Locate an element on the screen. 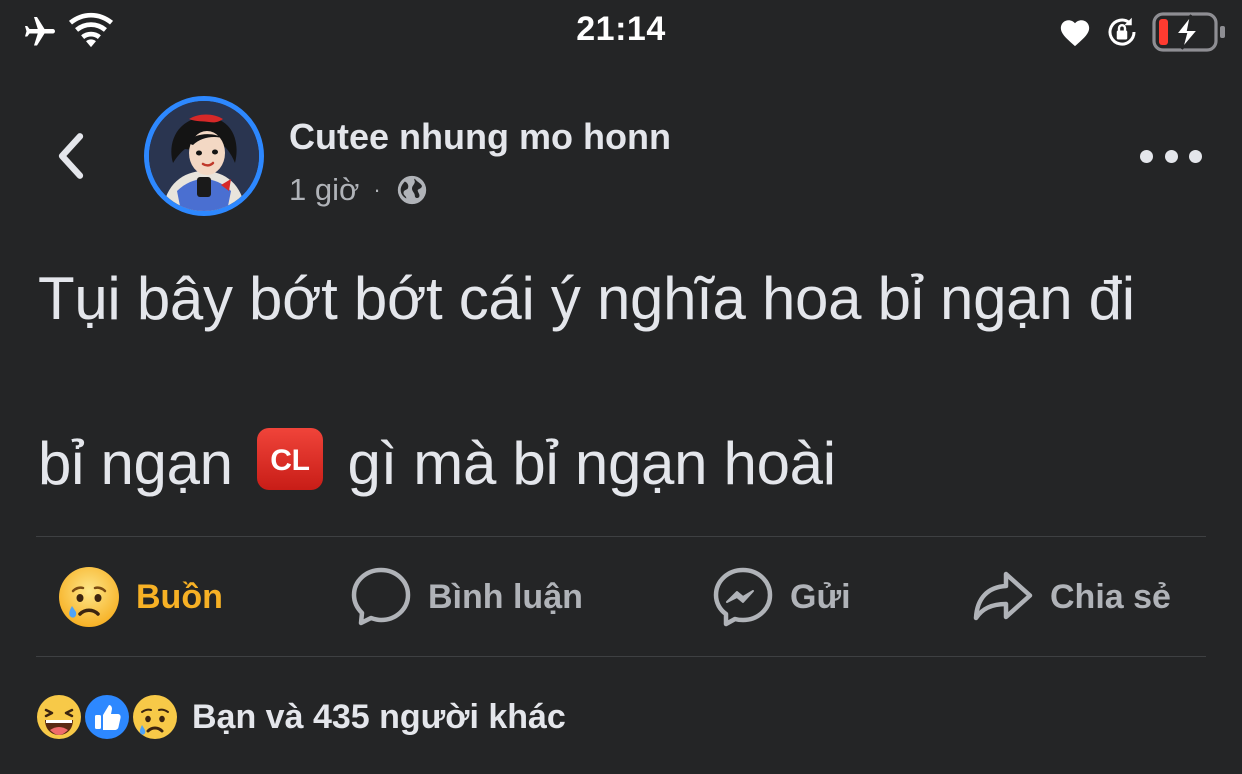 This screenshot has height=774, width=1242. sad-icon is located at coordinates (155, 717).